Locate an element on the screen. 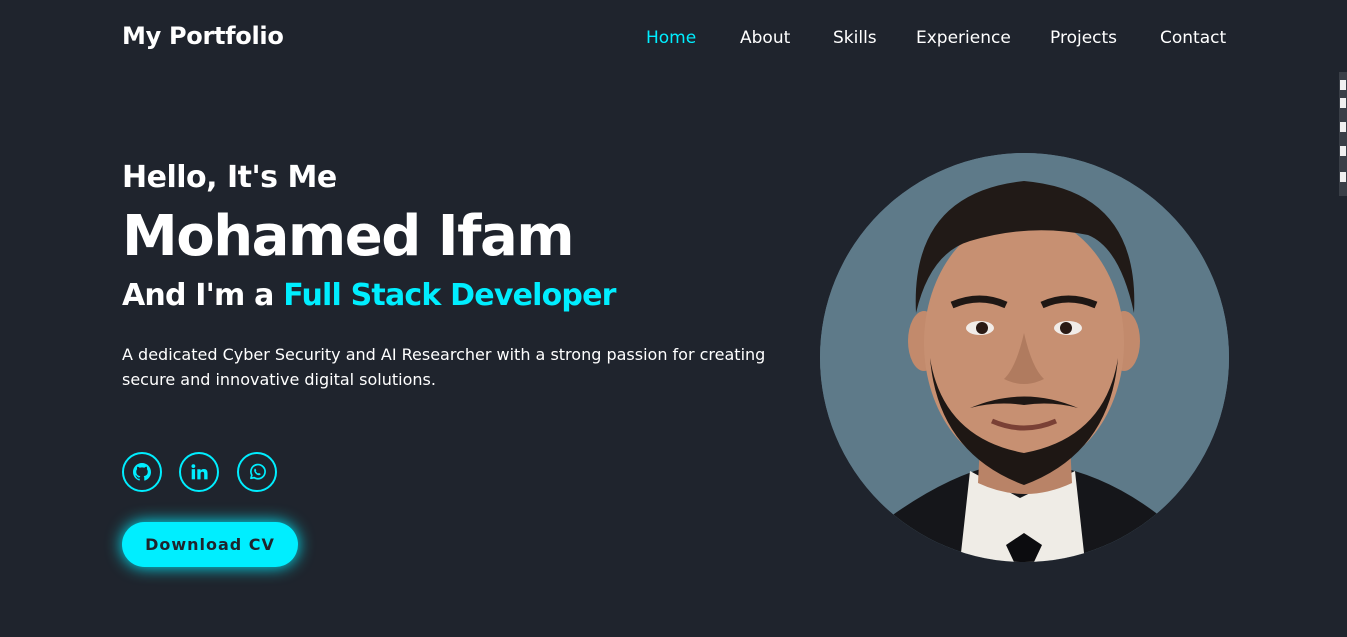  whatsapp-icon is located at coordinates (257, 472).